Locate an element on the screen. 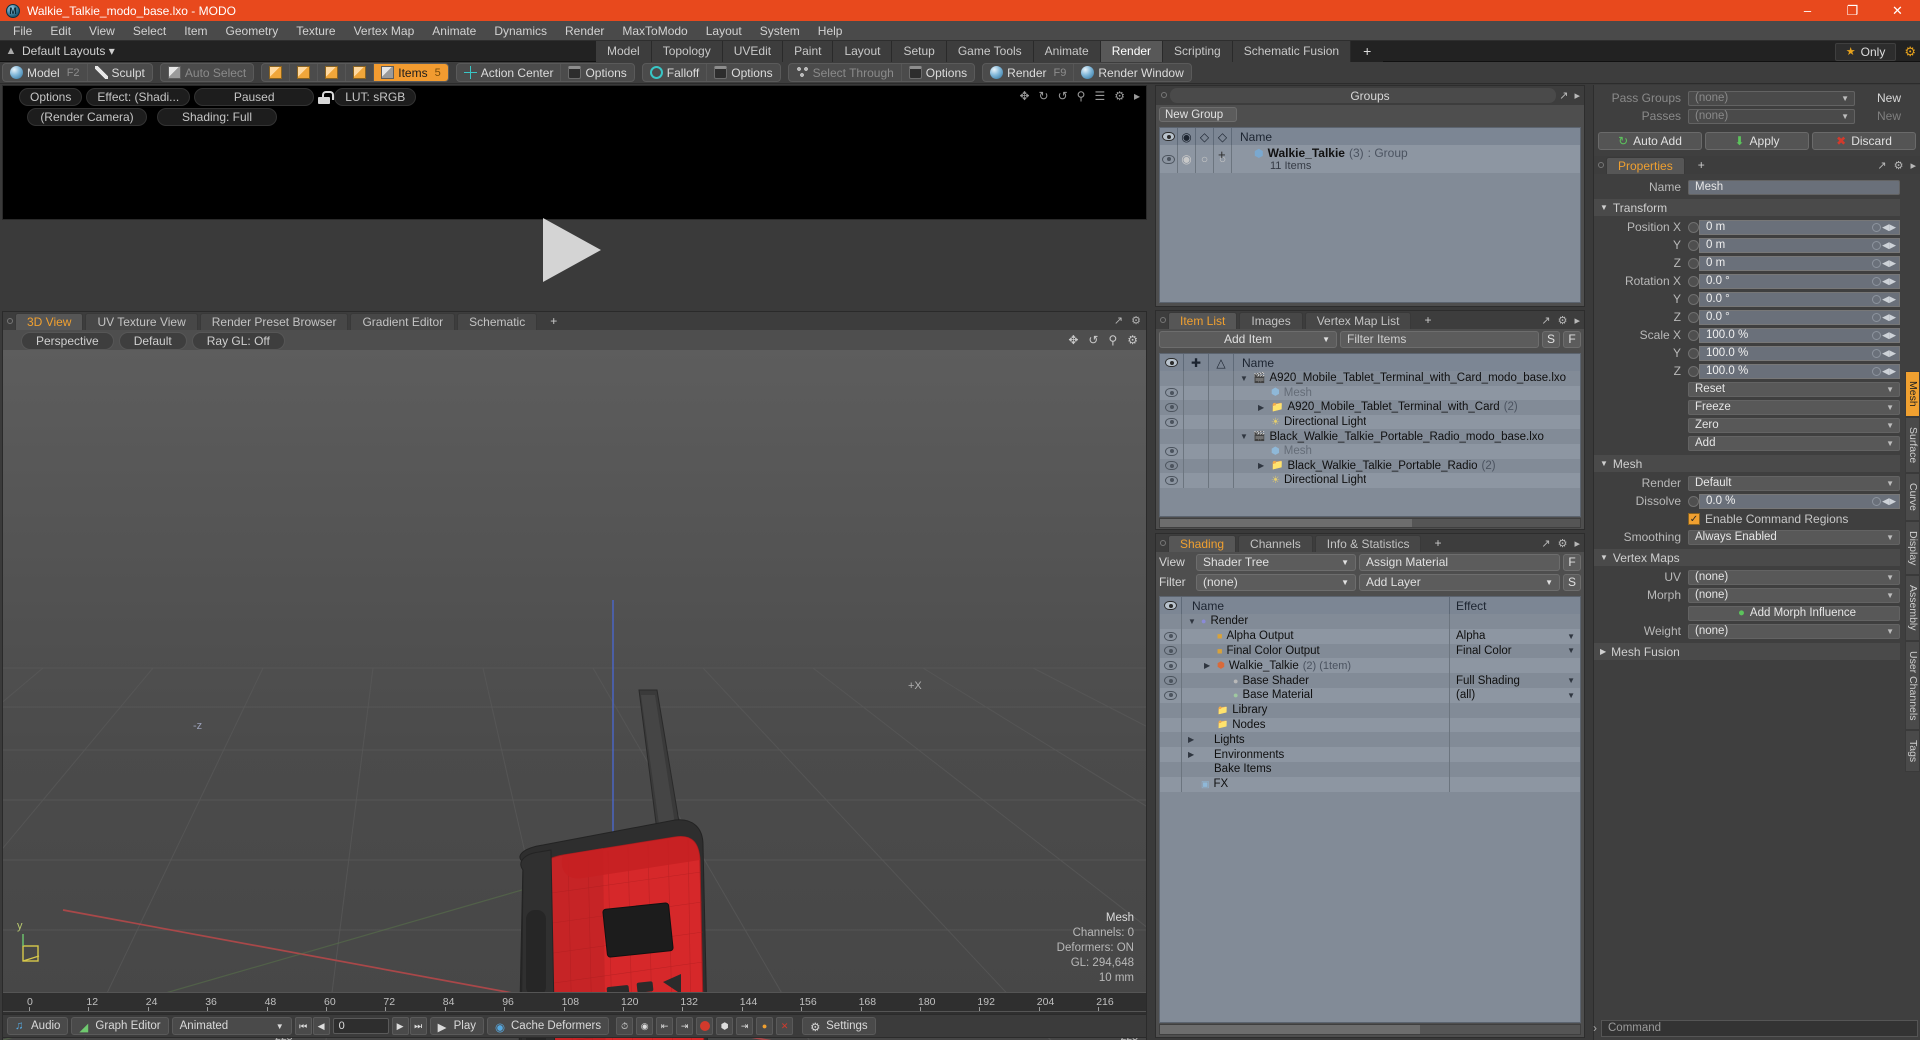 This screenshot has width=1920, height=1040. chevron-right-icon: ▸ is located at coordinates (1913, 165).